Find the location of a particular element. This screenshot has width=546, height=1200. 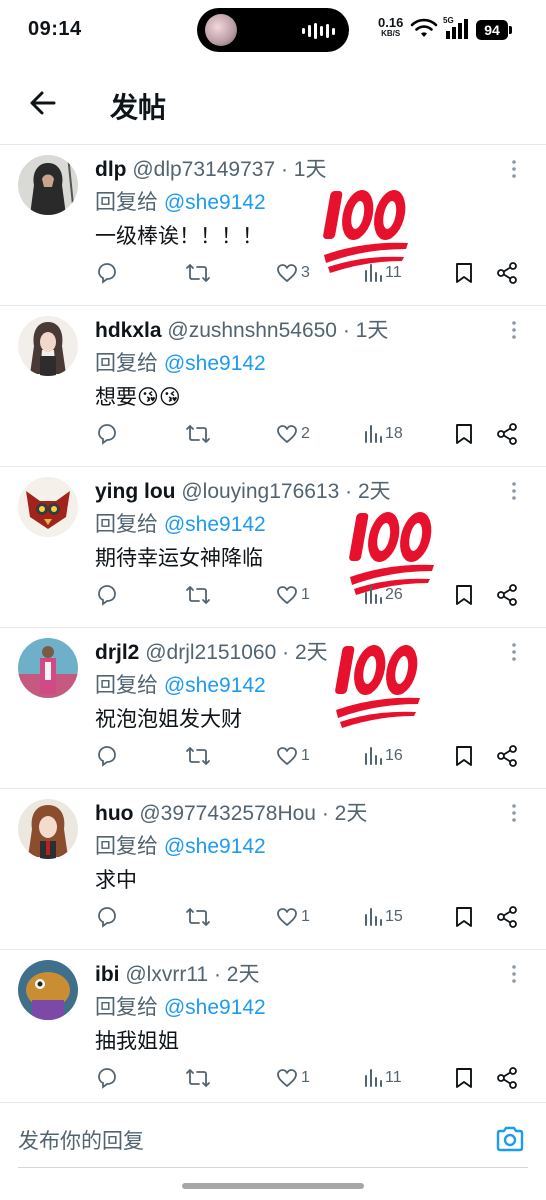

display-name: ibi is located at coordinates (107, 974).